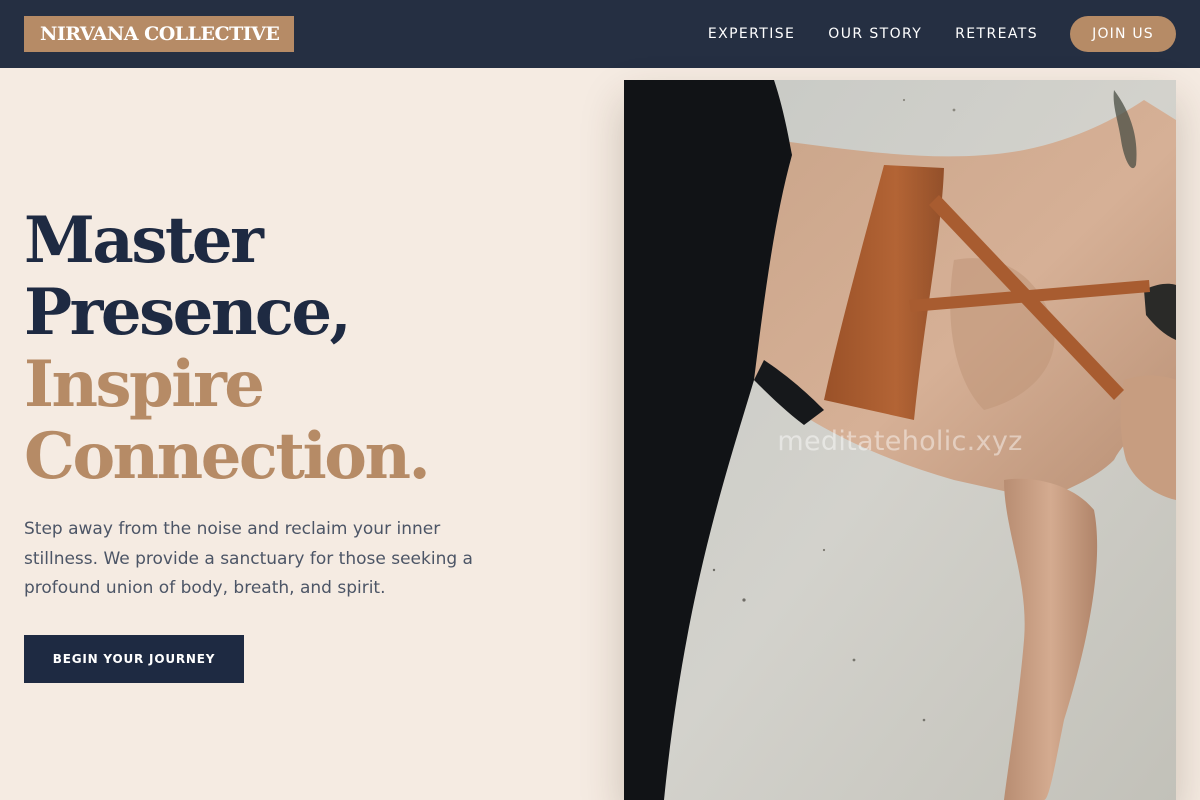 The image size is (1200, 800). What do you see at coordinates (144, 240) in the screenshot?
I see `hero-heading-line-1: Master` at bounding box center [144, 240].